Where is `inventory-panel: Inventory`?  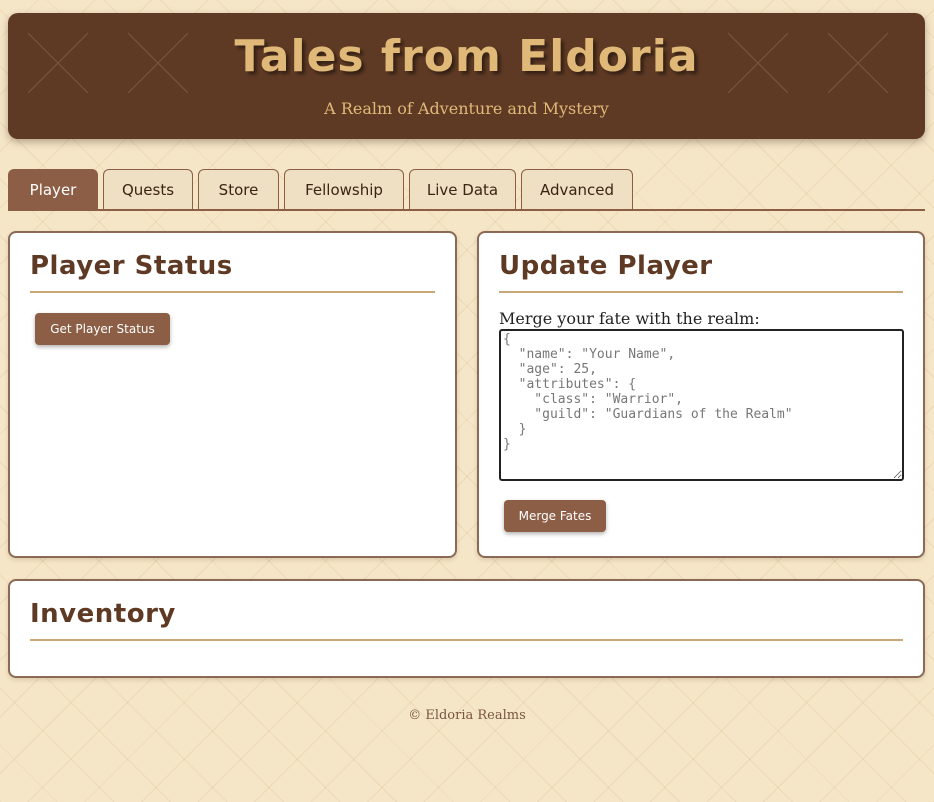 inventory-panel: Inventory is located at coordinates (466, 628).